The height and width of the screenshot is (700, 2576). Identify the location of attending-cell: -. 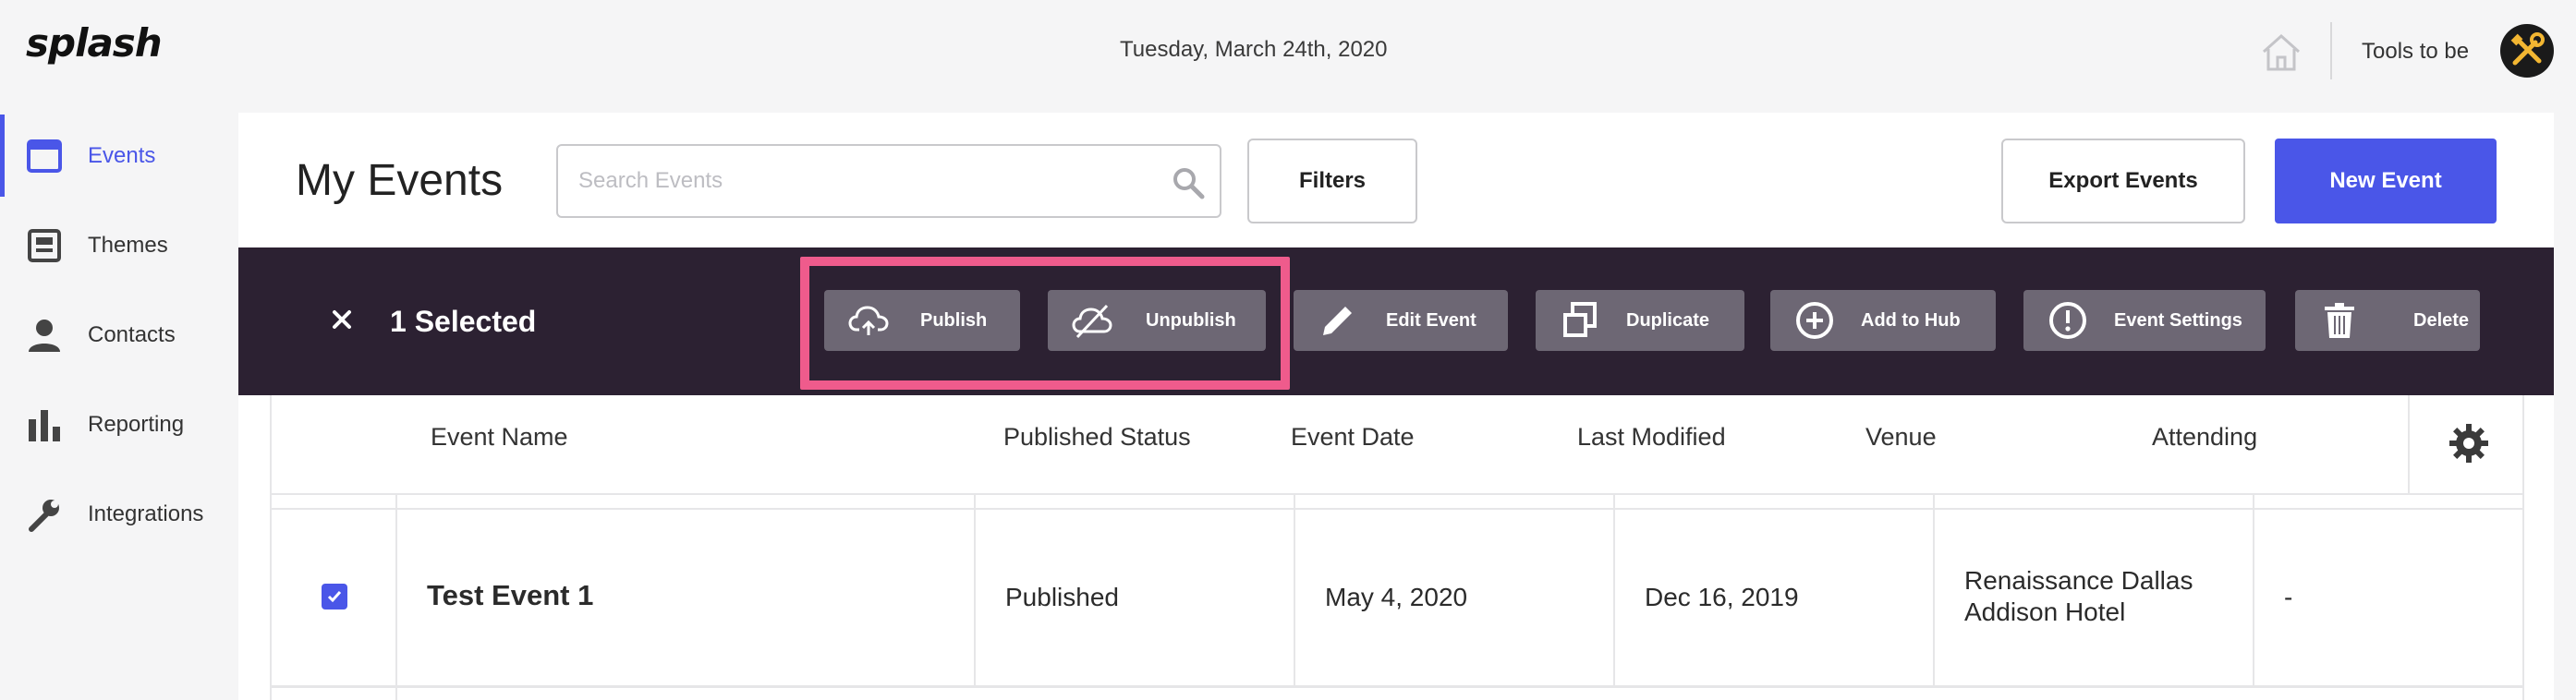
(2388, 597).